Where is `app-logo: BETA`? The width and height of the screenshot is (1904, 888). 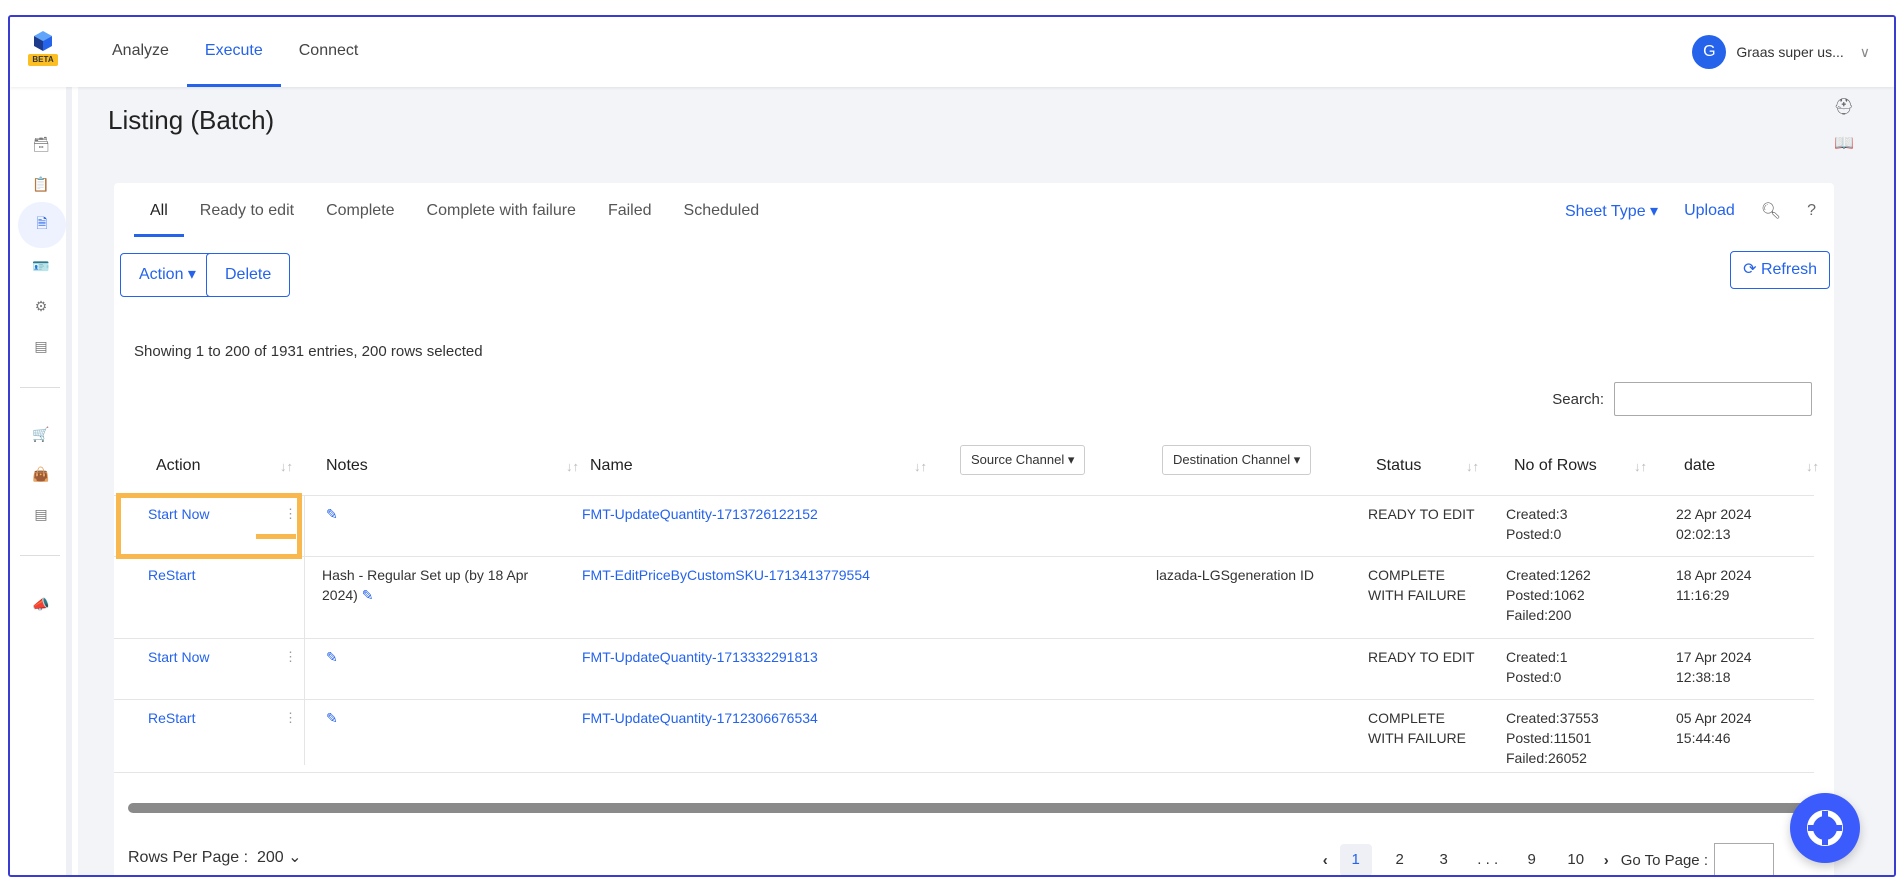
app-logo: BETA is located at coordinates (43, 52).